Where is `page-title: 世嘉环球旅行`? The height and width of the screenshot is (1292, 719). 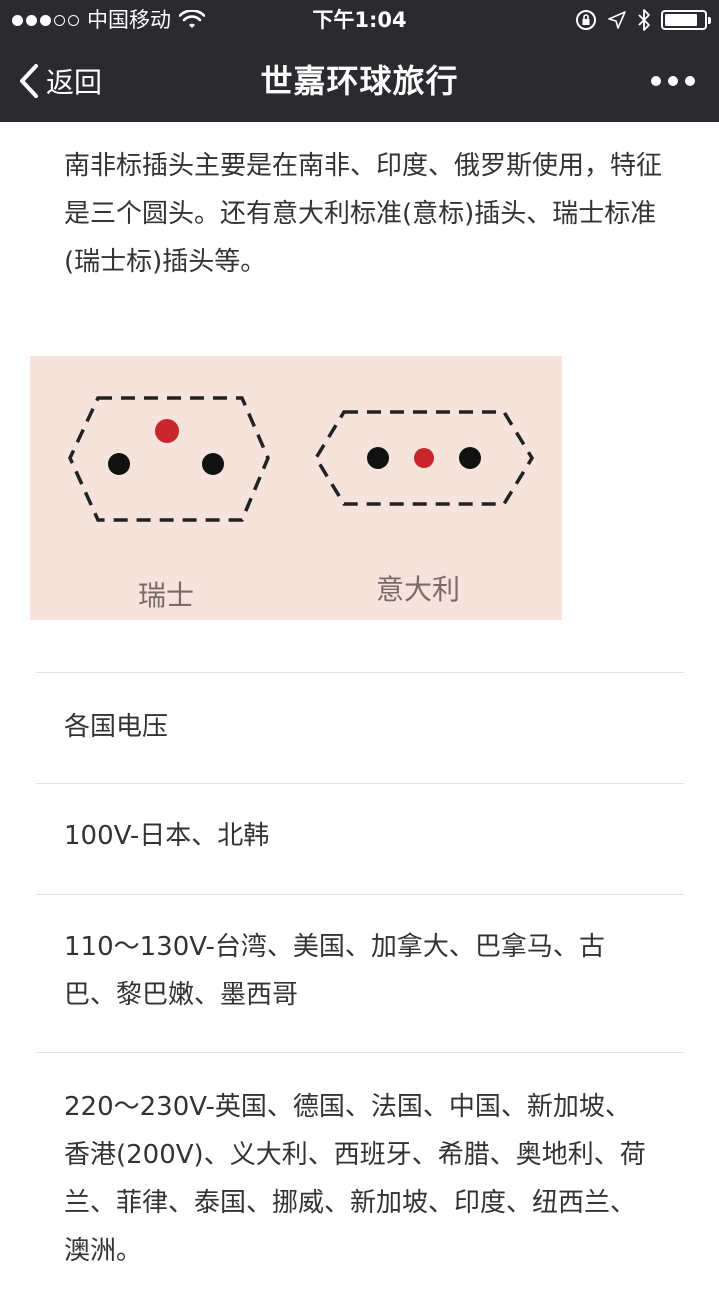 page-title: 世嘉环球旅行 is located at coordinates (359, 81).